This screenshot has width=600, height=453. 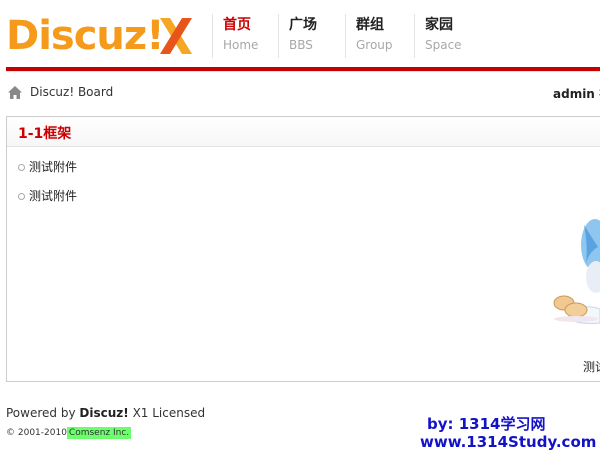 I want to click on nav-item-home: 首页 Home, so click(x=235, y=36).